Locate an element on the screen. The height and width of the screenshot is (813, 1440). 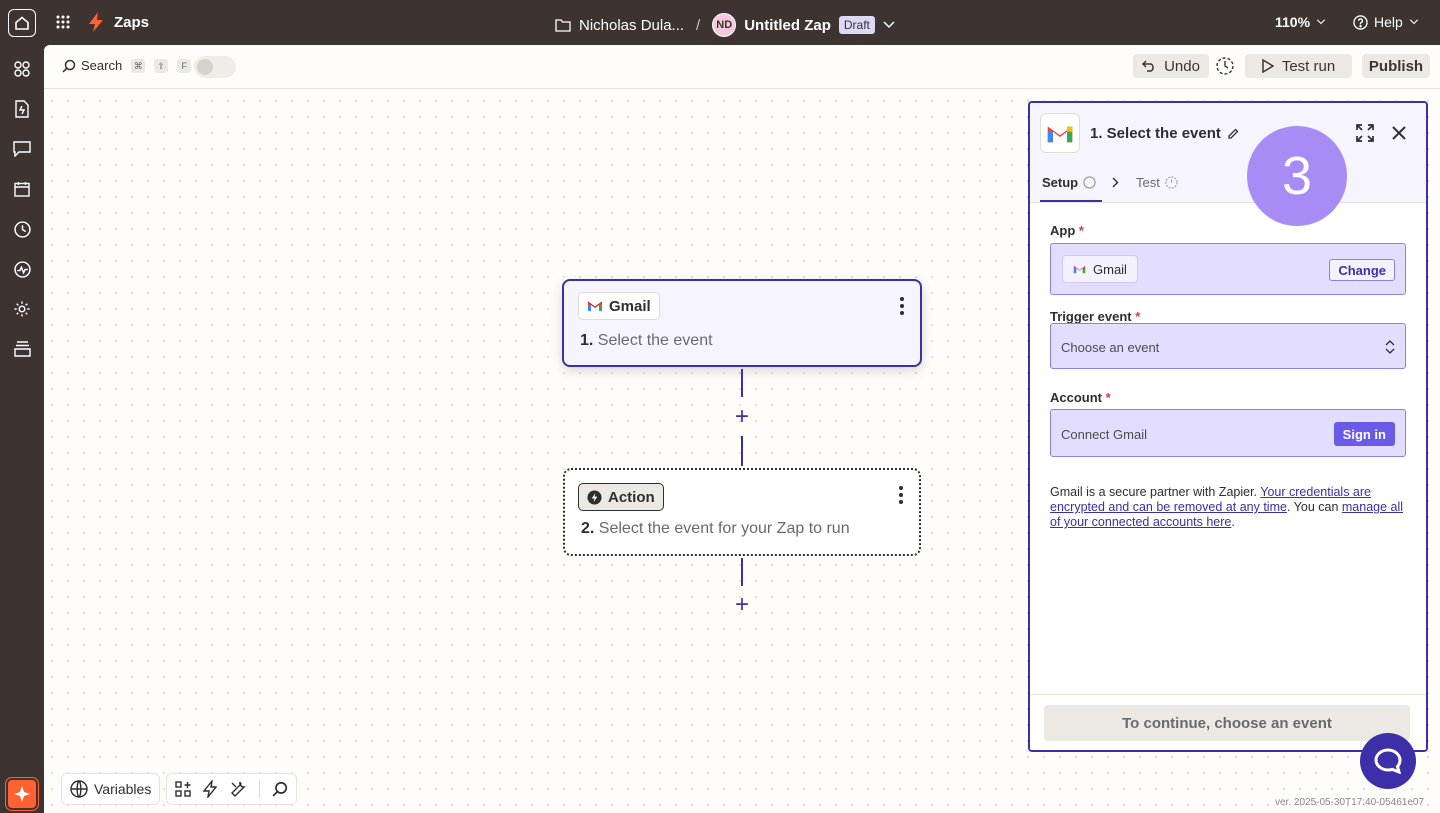
status-circle-icon is located at coordinates (1089, 182).